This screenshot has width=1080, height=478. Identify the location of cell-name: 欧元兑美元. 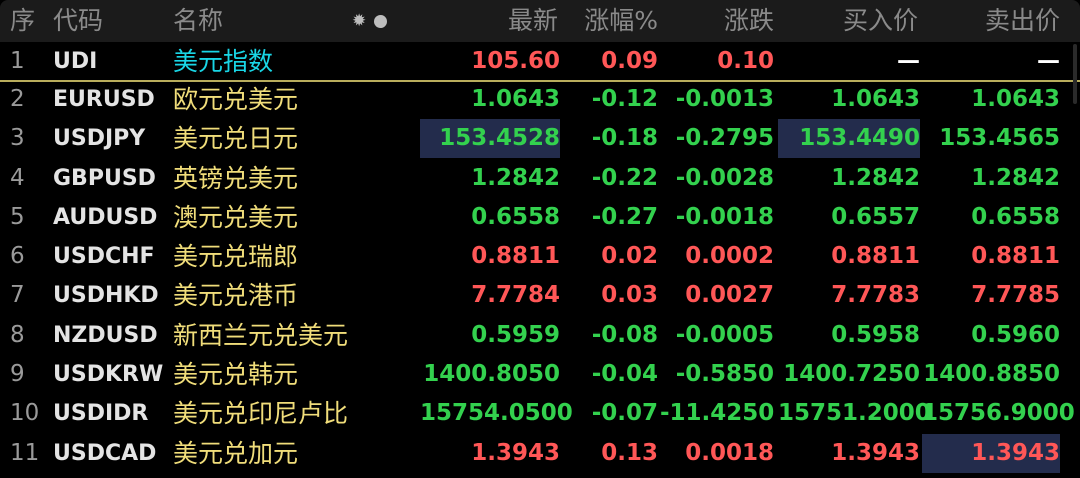
(236, 99).